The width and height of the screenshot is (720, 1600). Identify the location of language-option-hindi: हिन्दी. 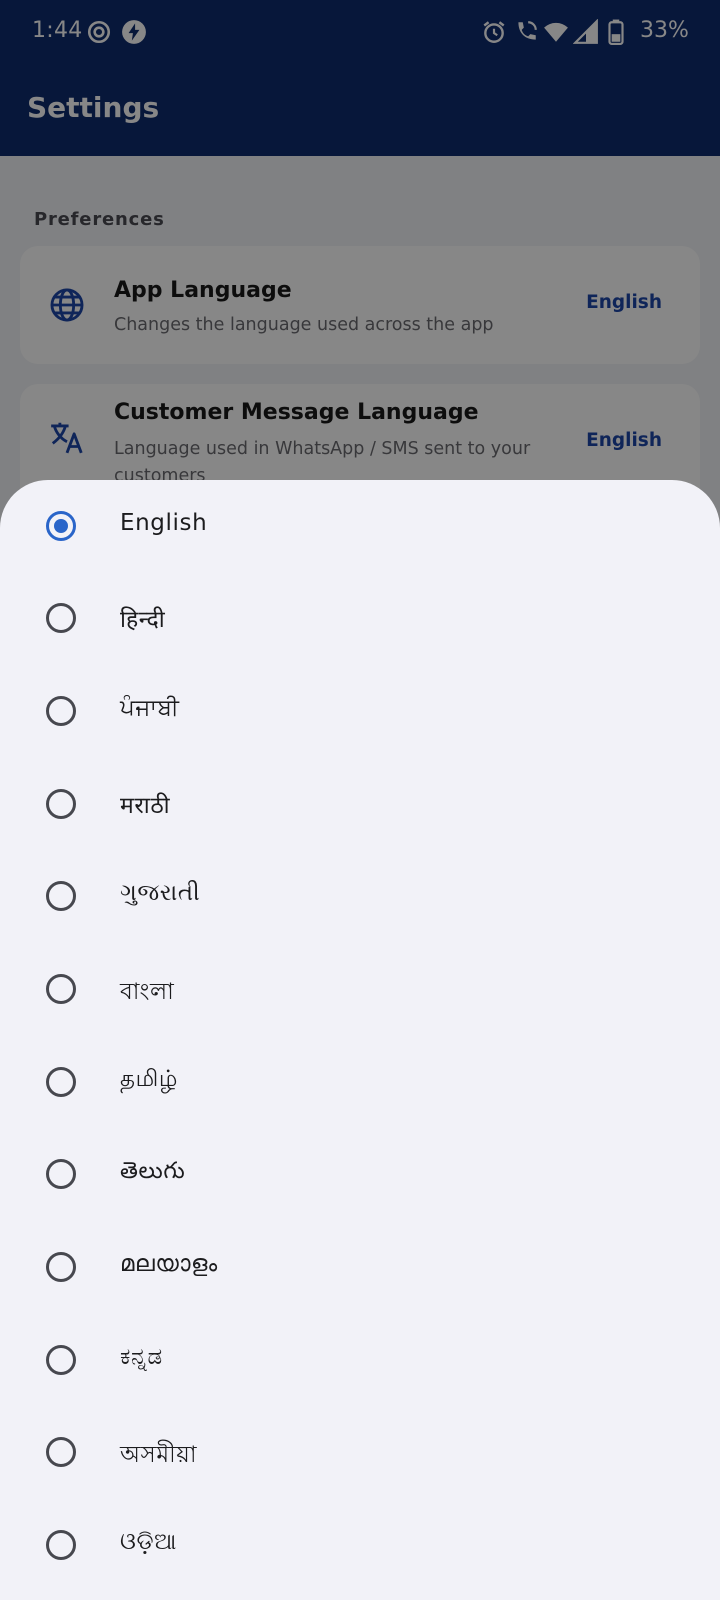
(360, 618).